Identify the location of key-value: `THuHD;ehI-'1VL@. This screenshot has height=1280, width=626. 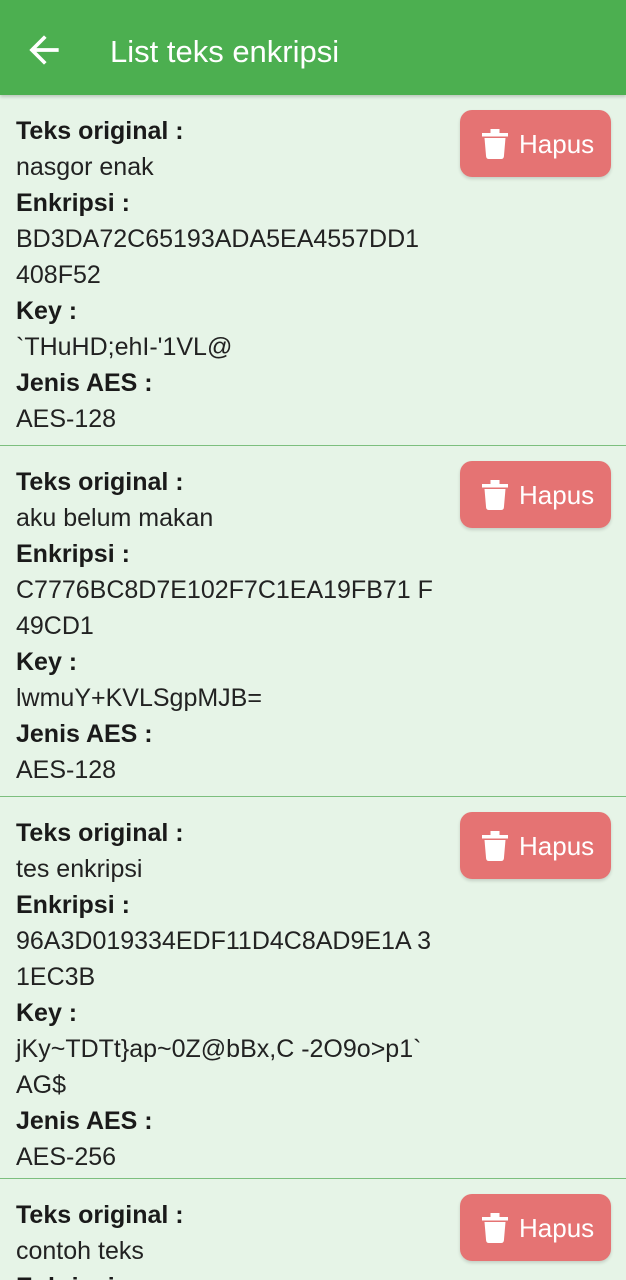
(124, 347).